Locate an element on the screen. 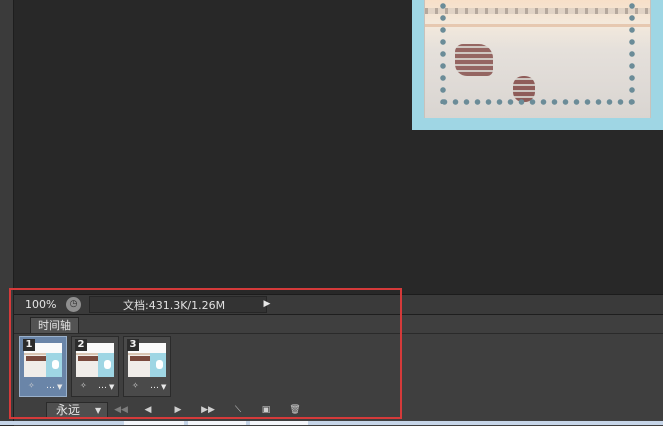  fast-forward-icon: ▶▶ is located at coordinates (208, 410).